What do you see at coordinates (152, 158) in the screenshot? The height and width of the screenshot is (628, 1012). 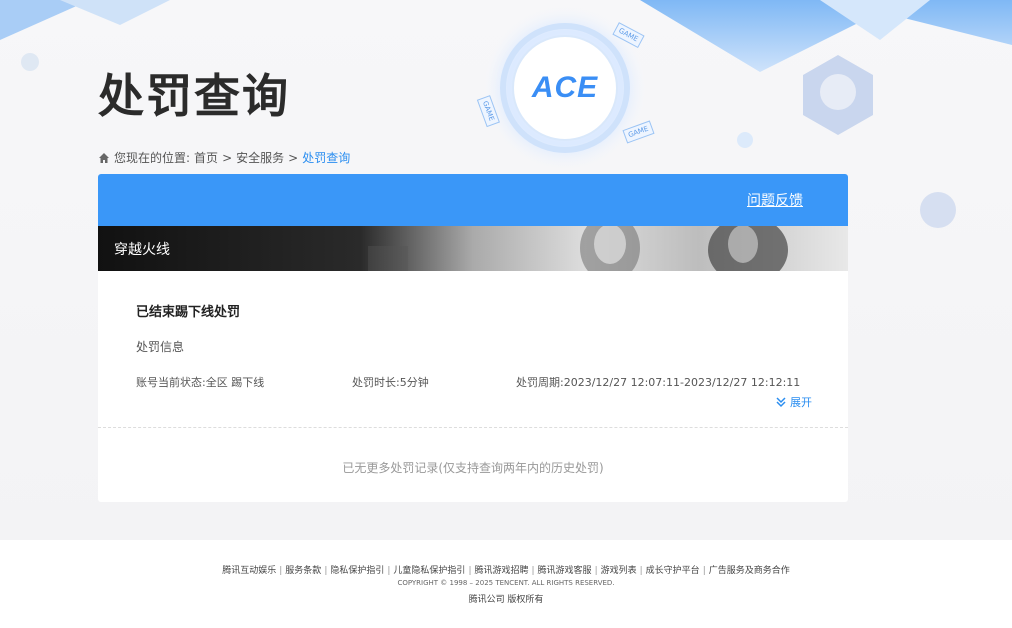 I see `breadcrumb-prefix: 您现在的位置:` at bounding box center [152, 158].